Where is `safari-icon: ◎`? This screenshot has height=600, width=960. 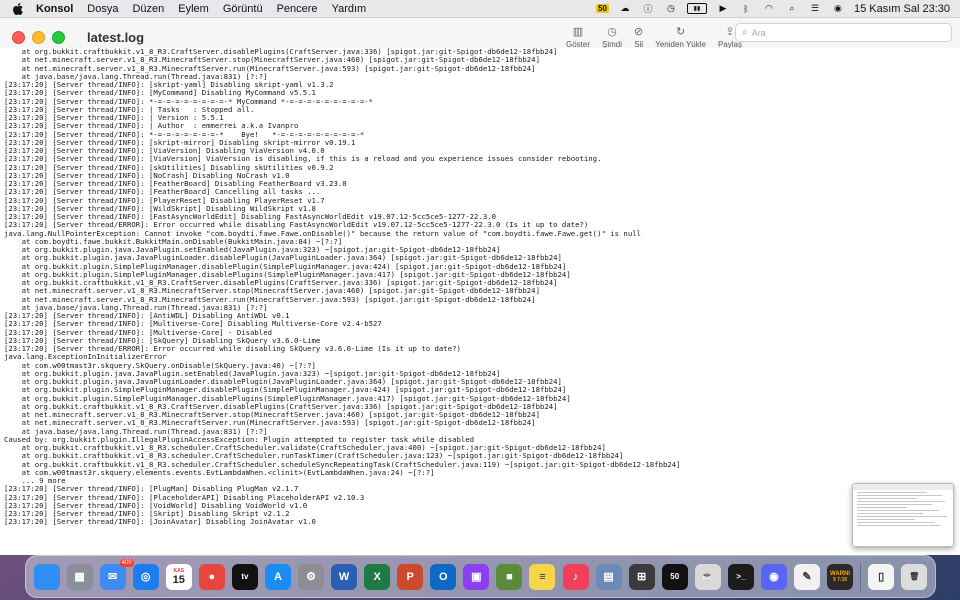 safari-icon: ◎ is located at coordinates (145, 576).